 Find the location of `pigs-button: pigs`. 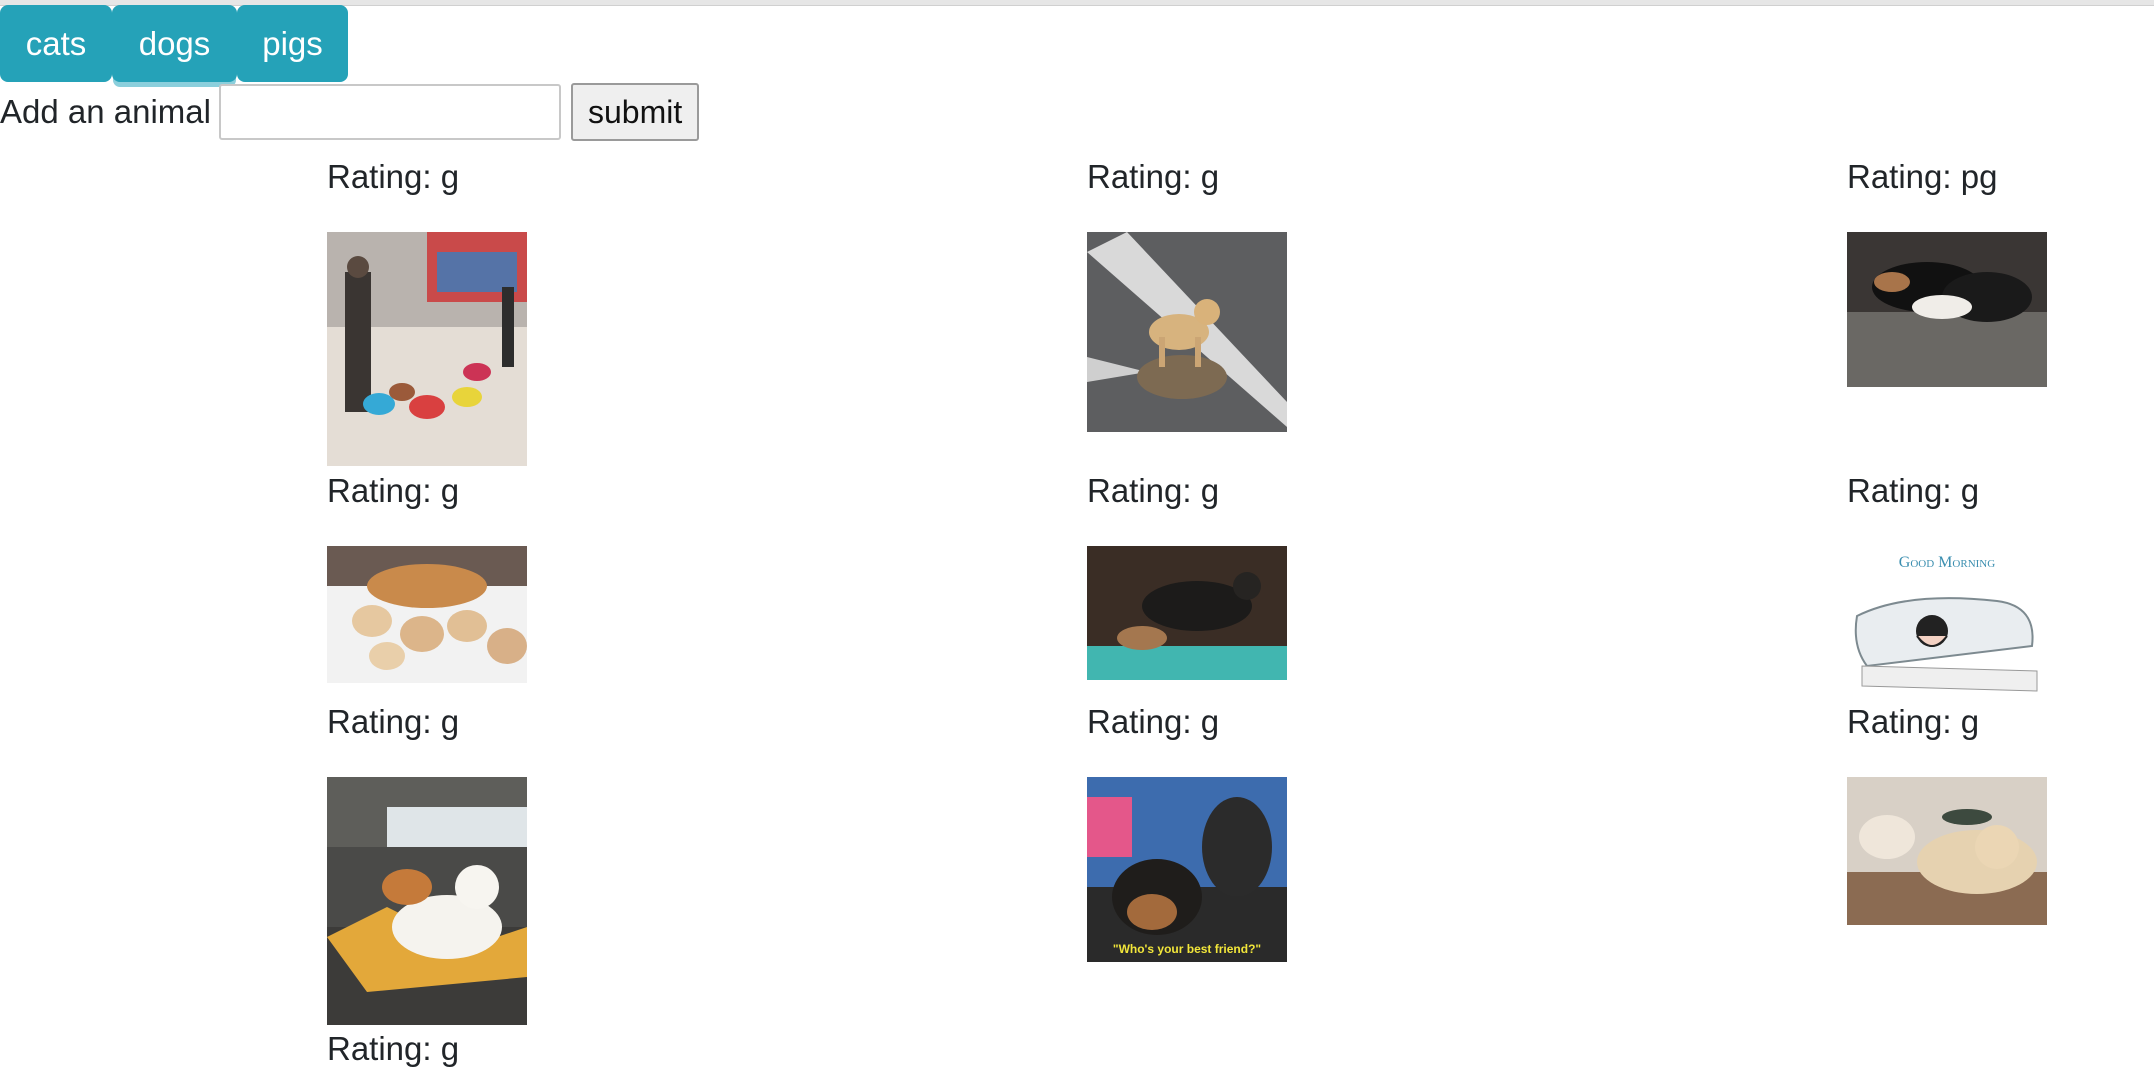

pigs-button: pigs is located at coordinates (292, 43).